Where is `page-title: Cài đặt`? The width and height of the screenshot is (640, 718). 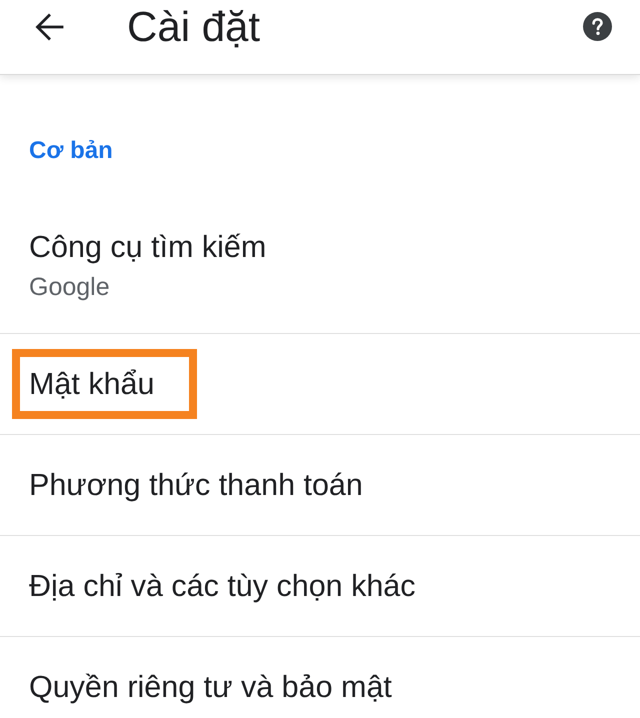
page-title: Cài đặt is located at coordinates (193, 26).